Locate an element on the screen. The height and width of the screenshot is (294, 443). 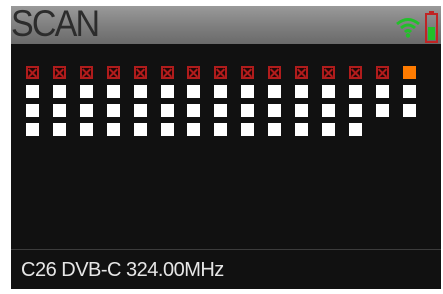
channel-cell-current is located at coordinates (409, 72).